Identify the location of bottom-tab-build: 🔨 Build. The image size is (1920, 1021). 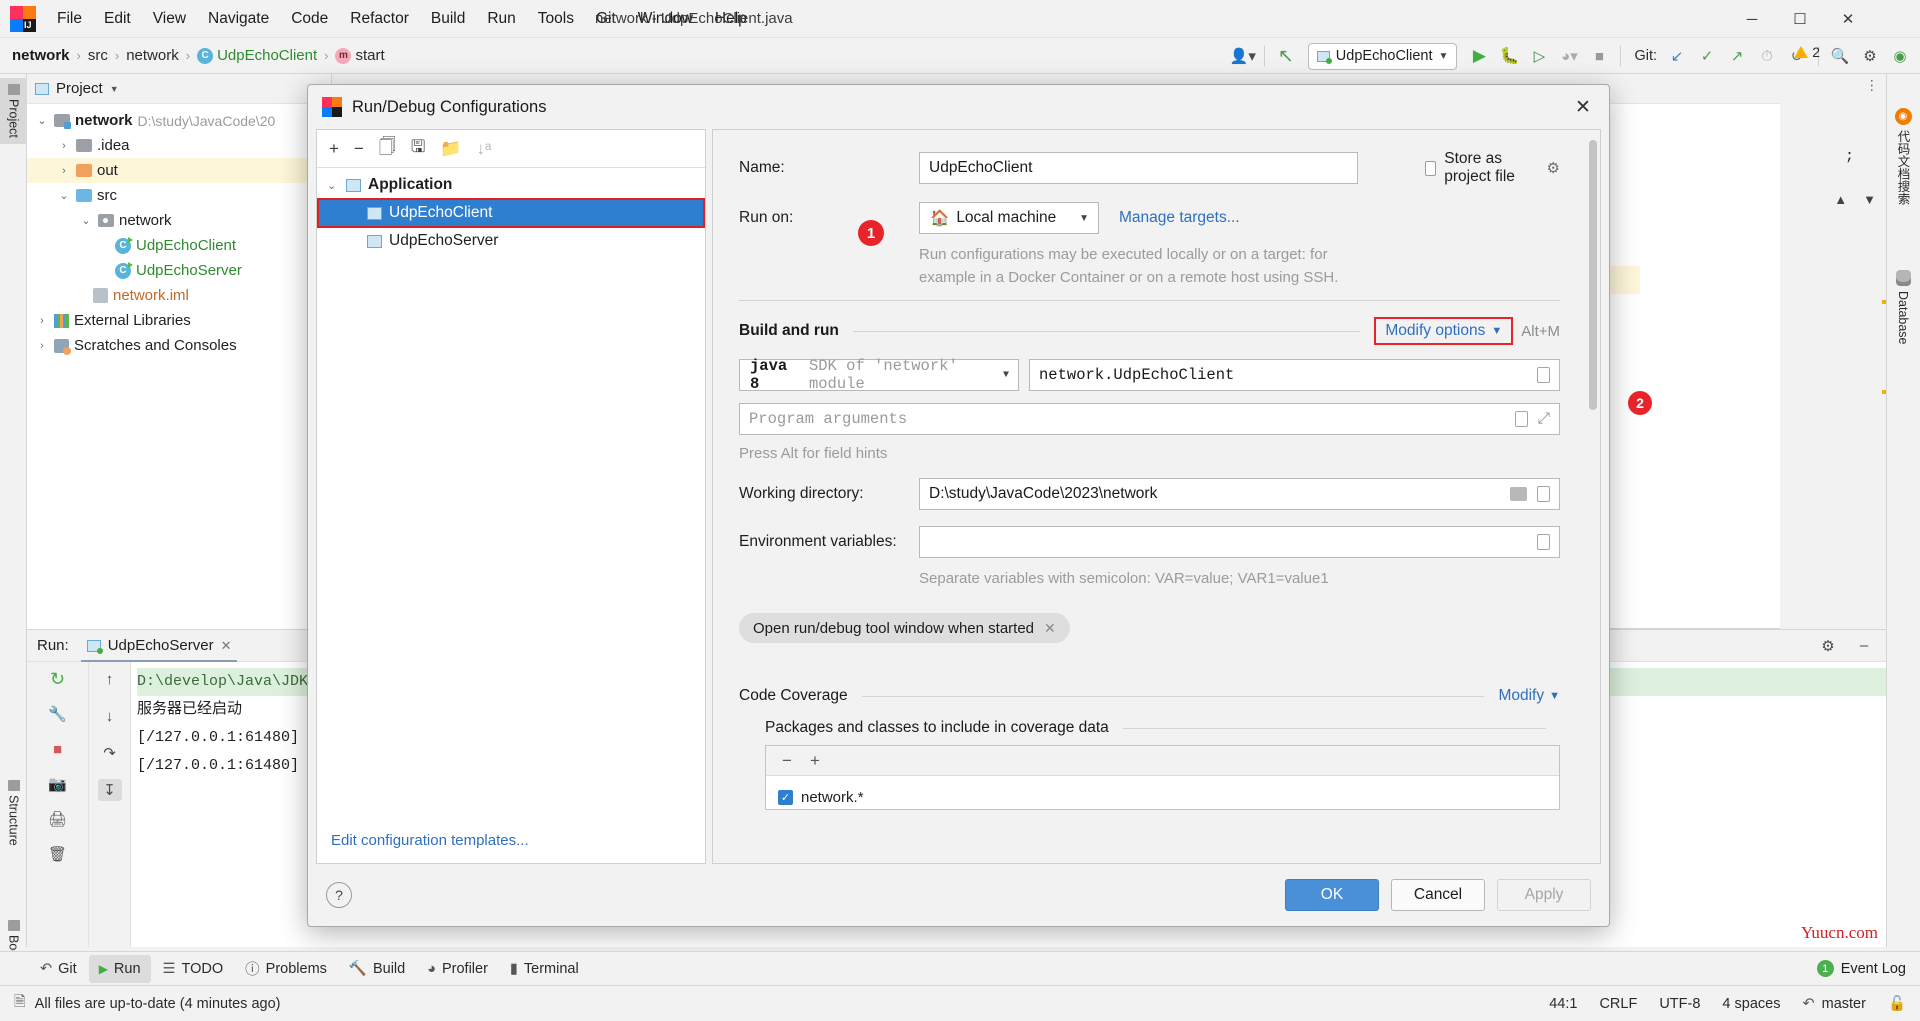
(377, 969).